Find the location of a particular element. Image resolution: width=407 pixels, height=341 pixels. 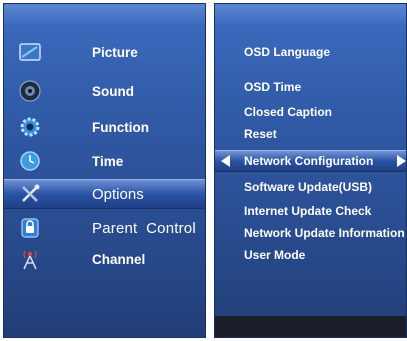

menu-item-options: Options is located at coordinates (104, 194).